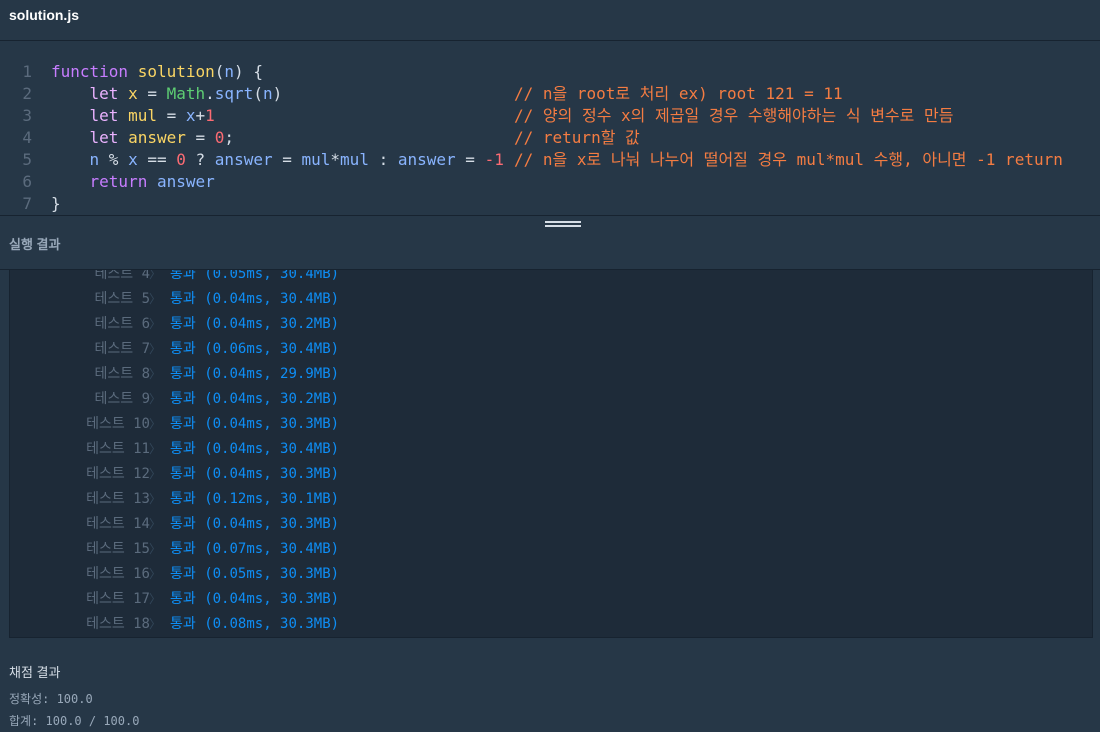 This screenshot has height=732, width=1100. What do you see at coordinates (255, 574) in the screenshot?
I see `test-result: 통과 (0.05ms, 30.3MB)` at bounding box center [255, 574].